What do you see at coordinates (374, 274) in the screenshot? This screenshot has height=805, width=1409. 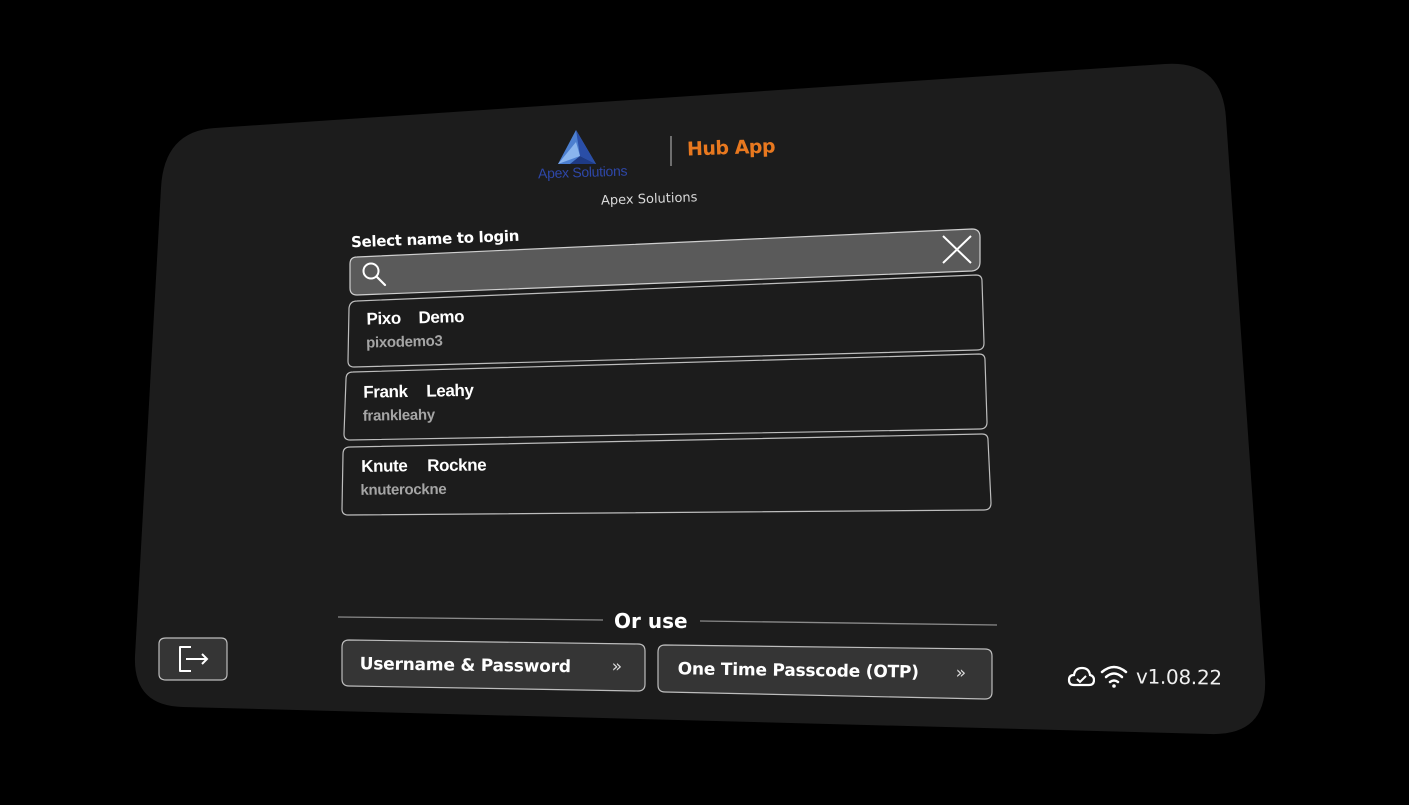 I see `search-icon` at bounding box center [374, 274].